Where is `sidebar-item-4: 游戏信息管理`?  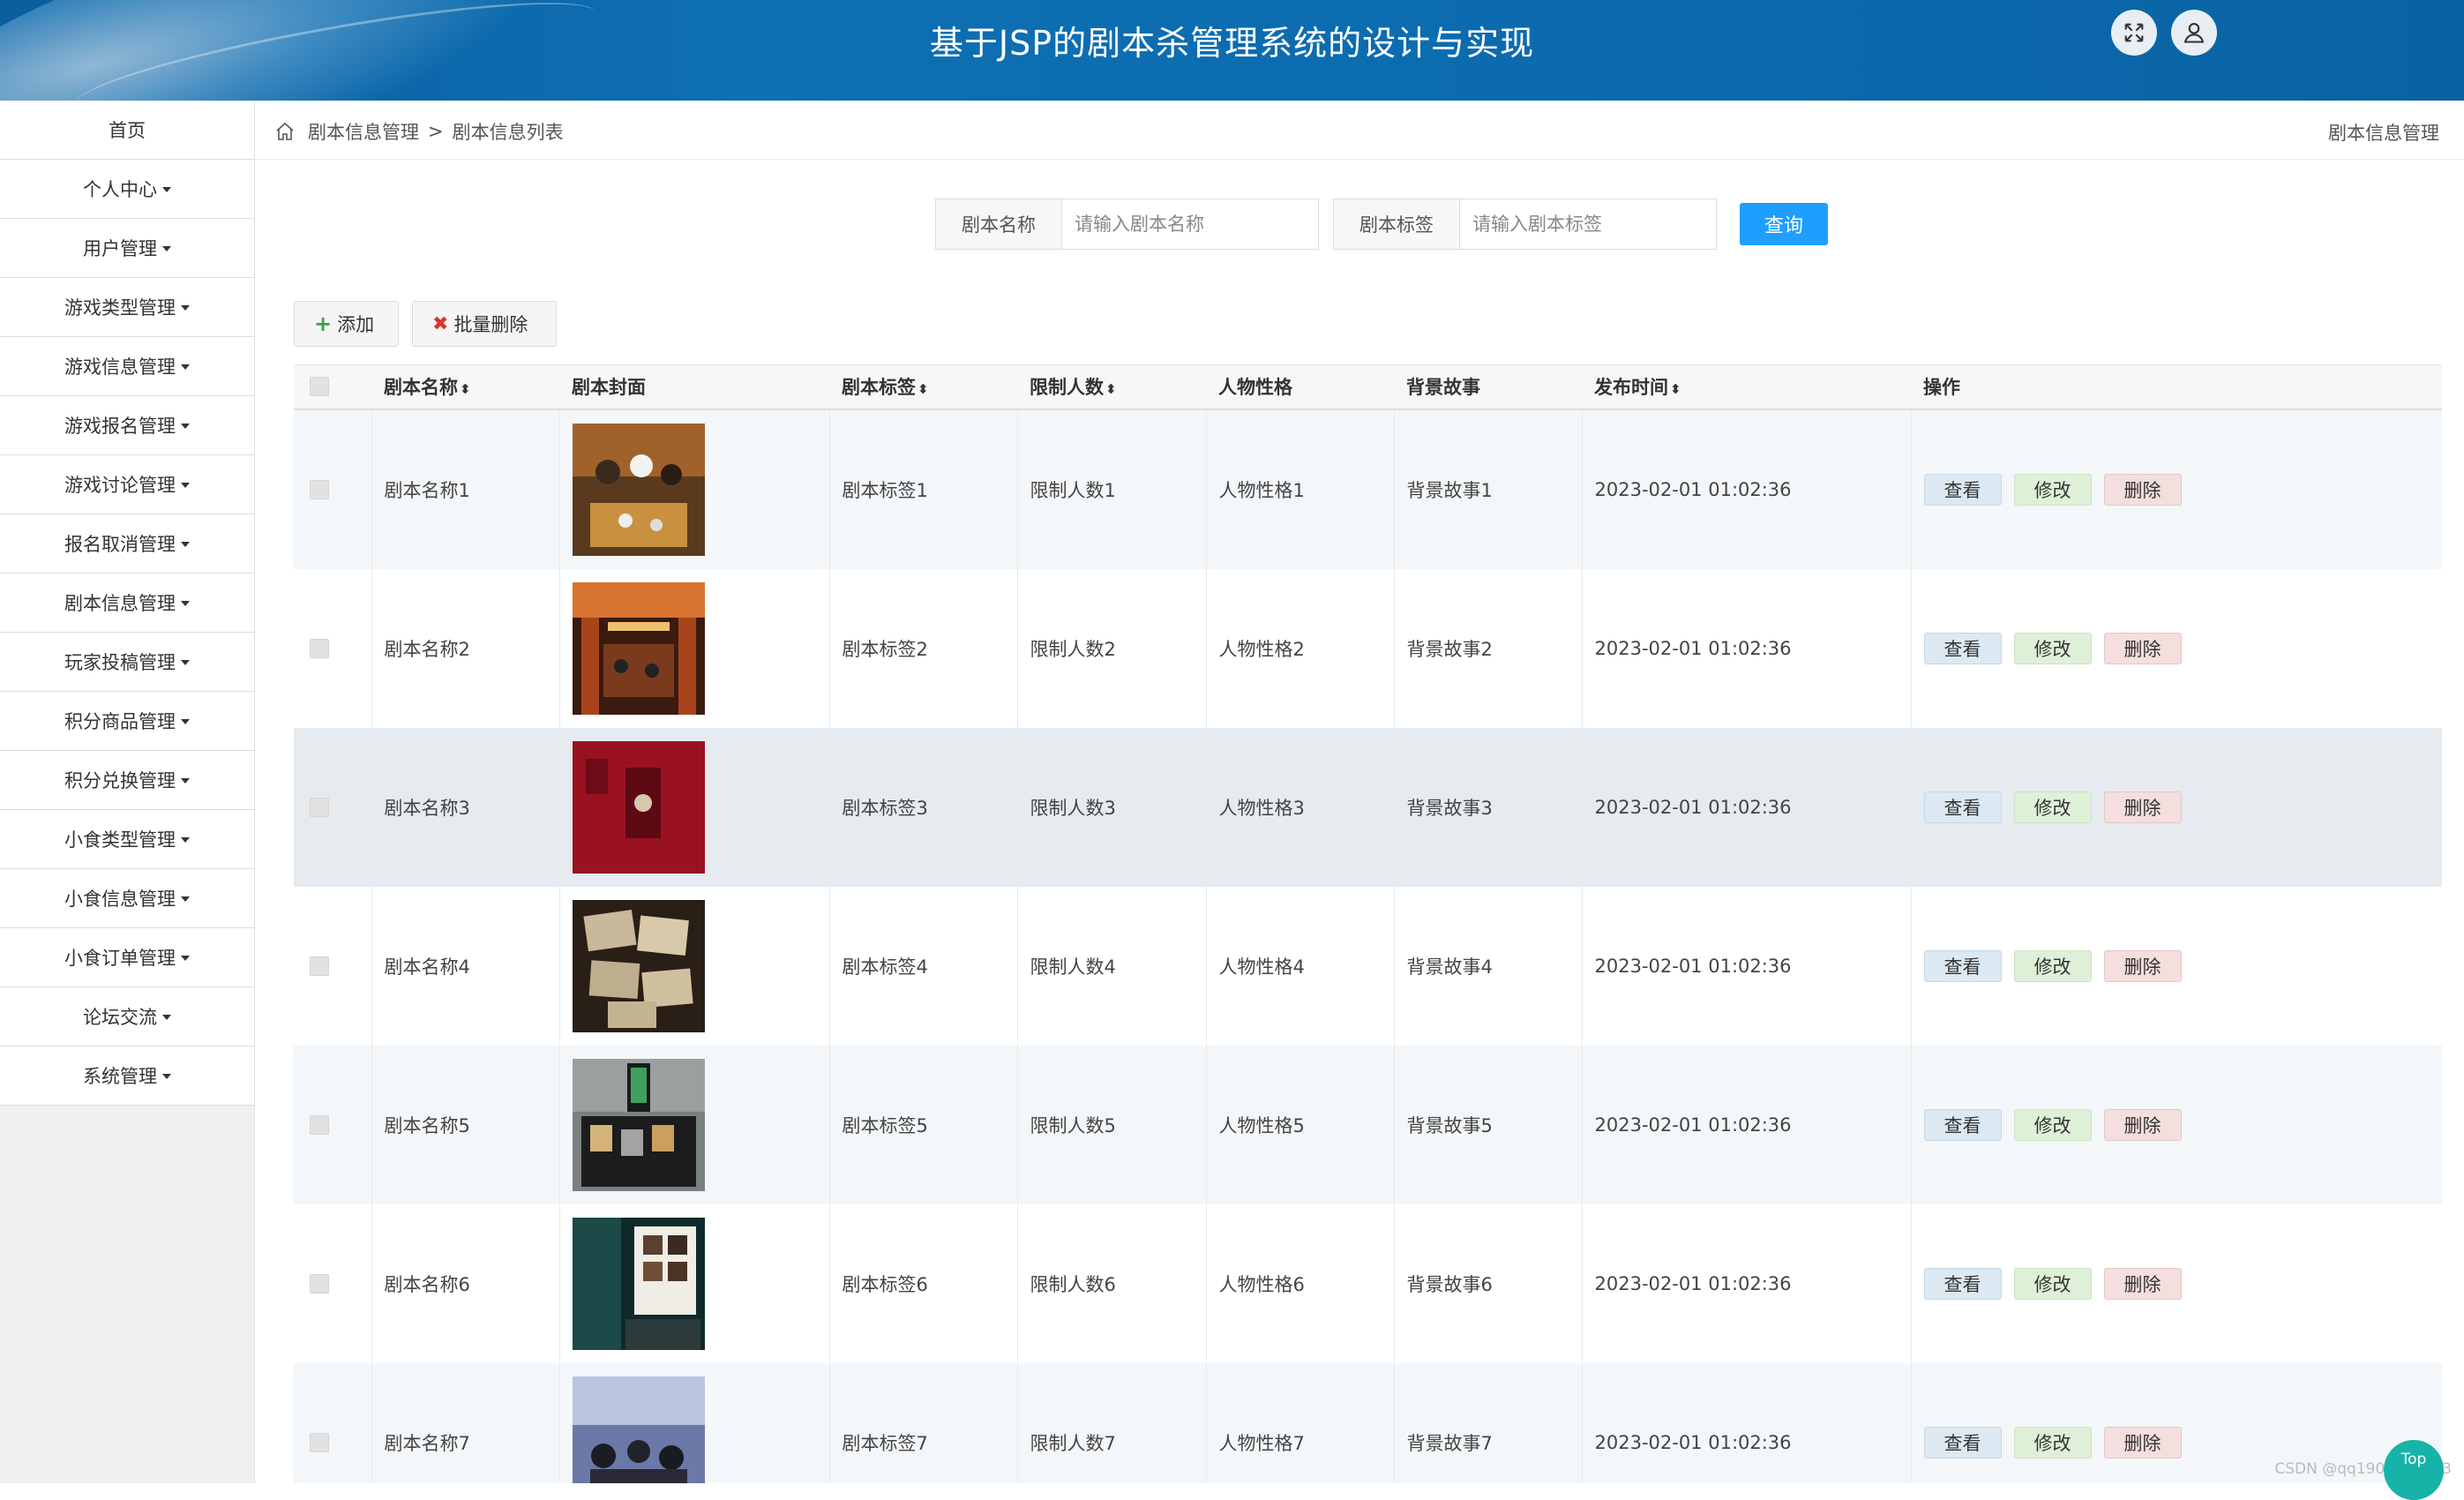 sidebar-item-4: 游戏信息管理 is located at coordinates (127, 366).